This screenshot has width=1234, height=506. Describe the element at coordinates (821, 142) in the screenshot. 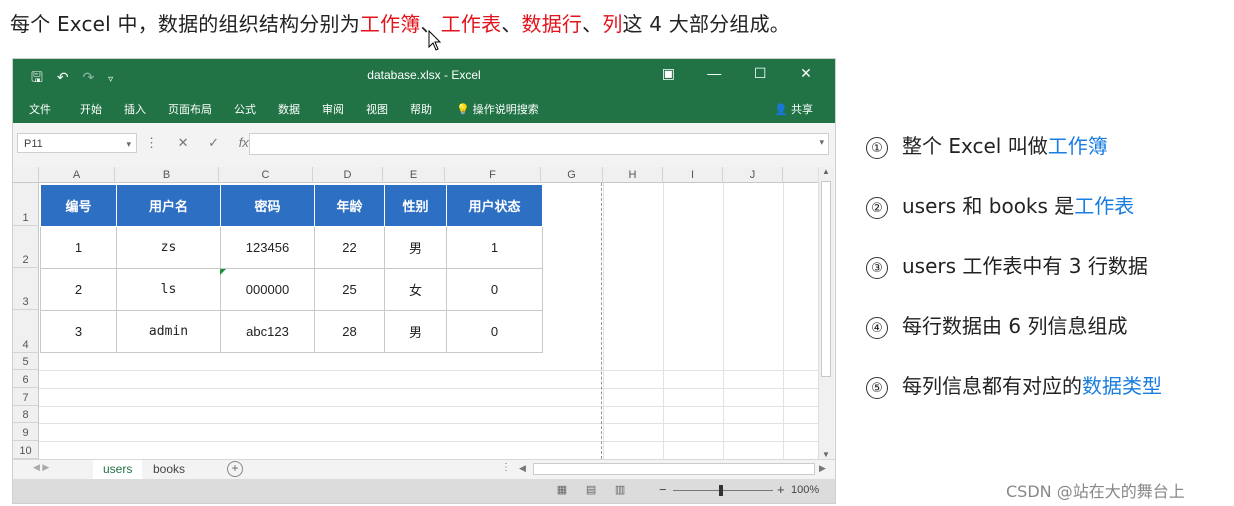

I see `expand-formula-icon: ▾` at that location.